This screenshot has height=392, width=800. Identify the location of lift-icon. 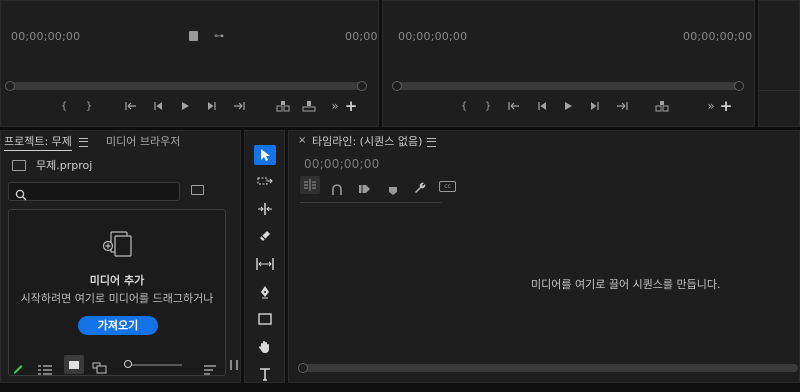
(662, 106).